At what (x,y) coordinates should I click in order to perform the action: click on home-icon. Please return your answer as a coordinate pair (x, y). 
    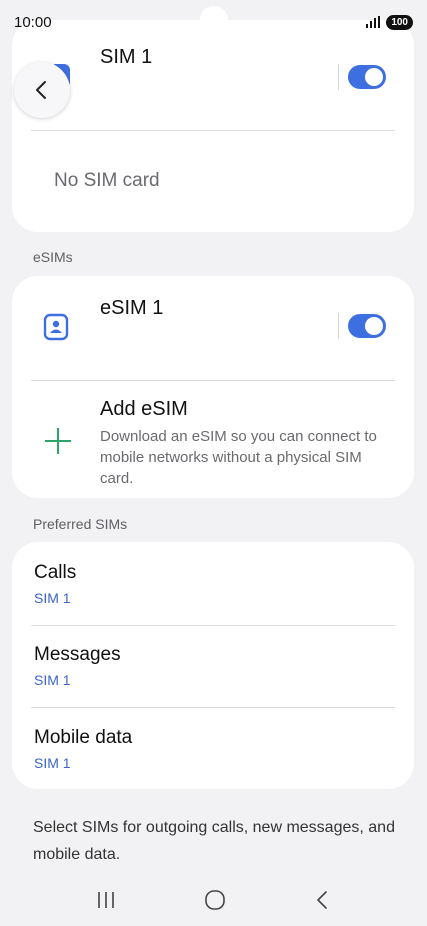
    Looking at the image, I should click on (215, 900).